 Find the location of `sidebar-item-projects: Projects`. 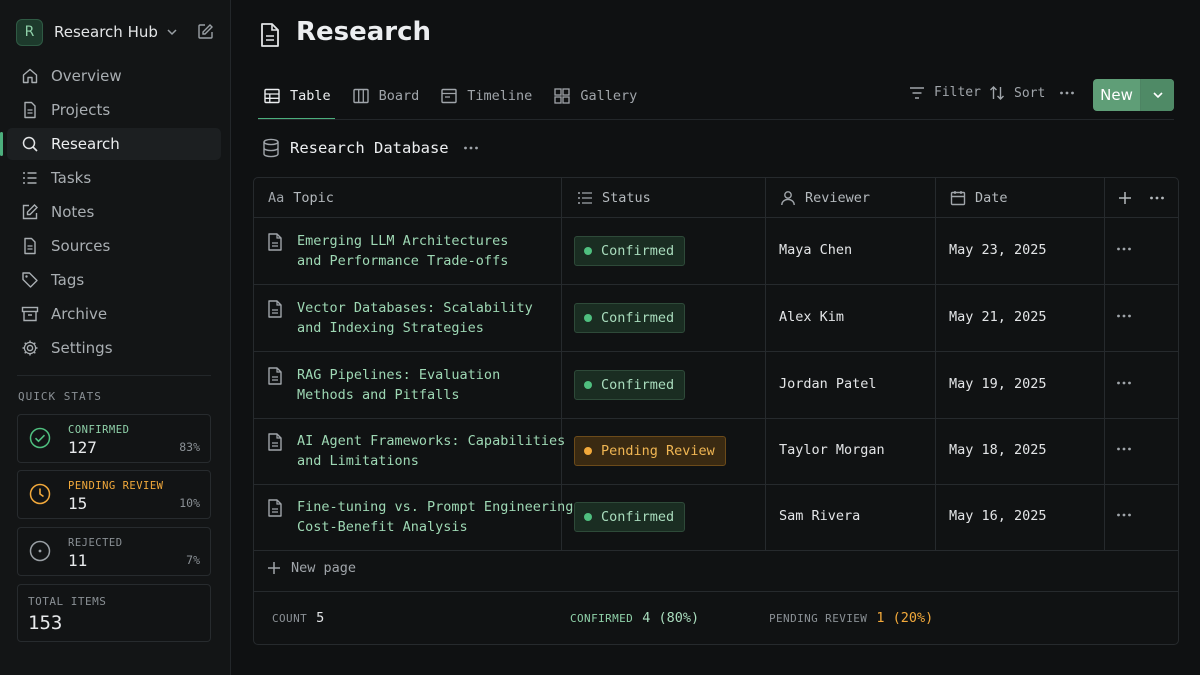

sidebar-item-projects: Projects is located at coordinates (114, 110).